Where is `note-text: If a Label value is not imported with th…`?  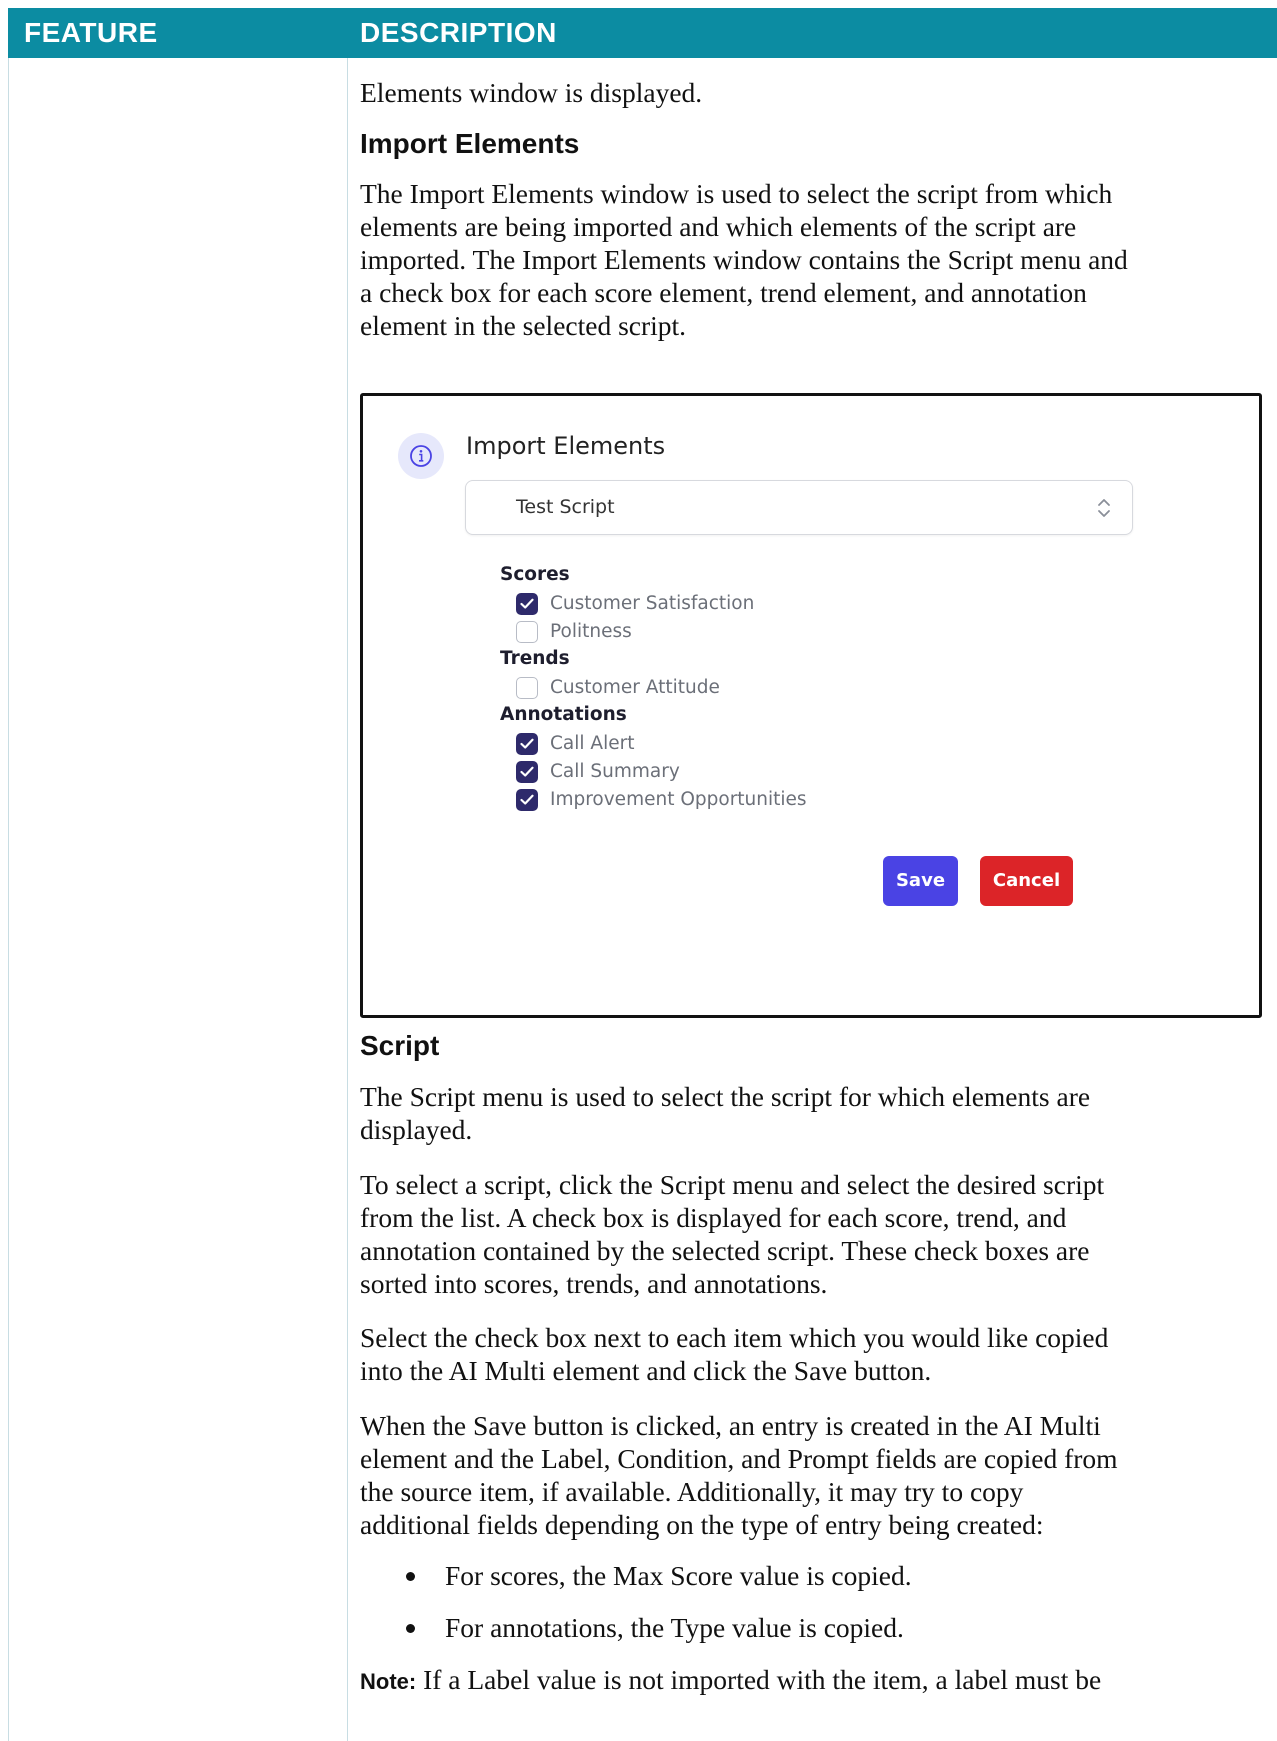
note-text: If a Label value is not imported with th… is located at coordinates (759, 1679).